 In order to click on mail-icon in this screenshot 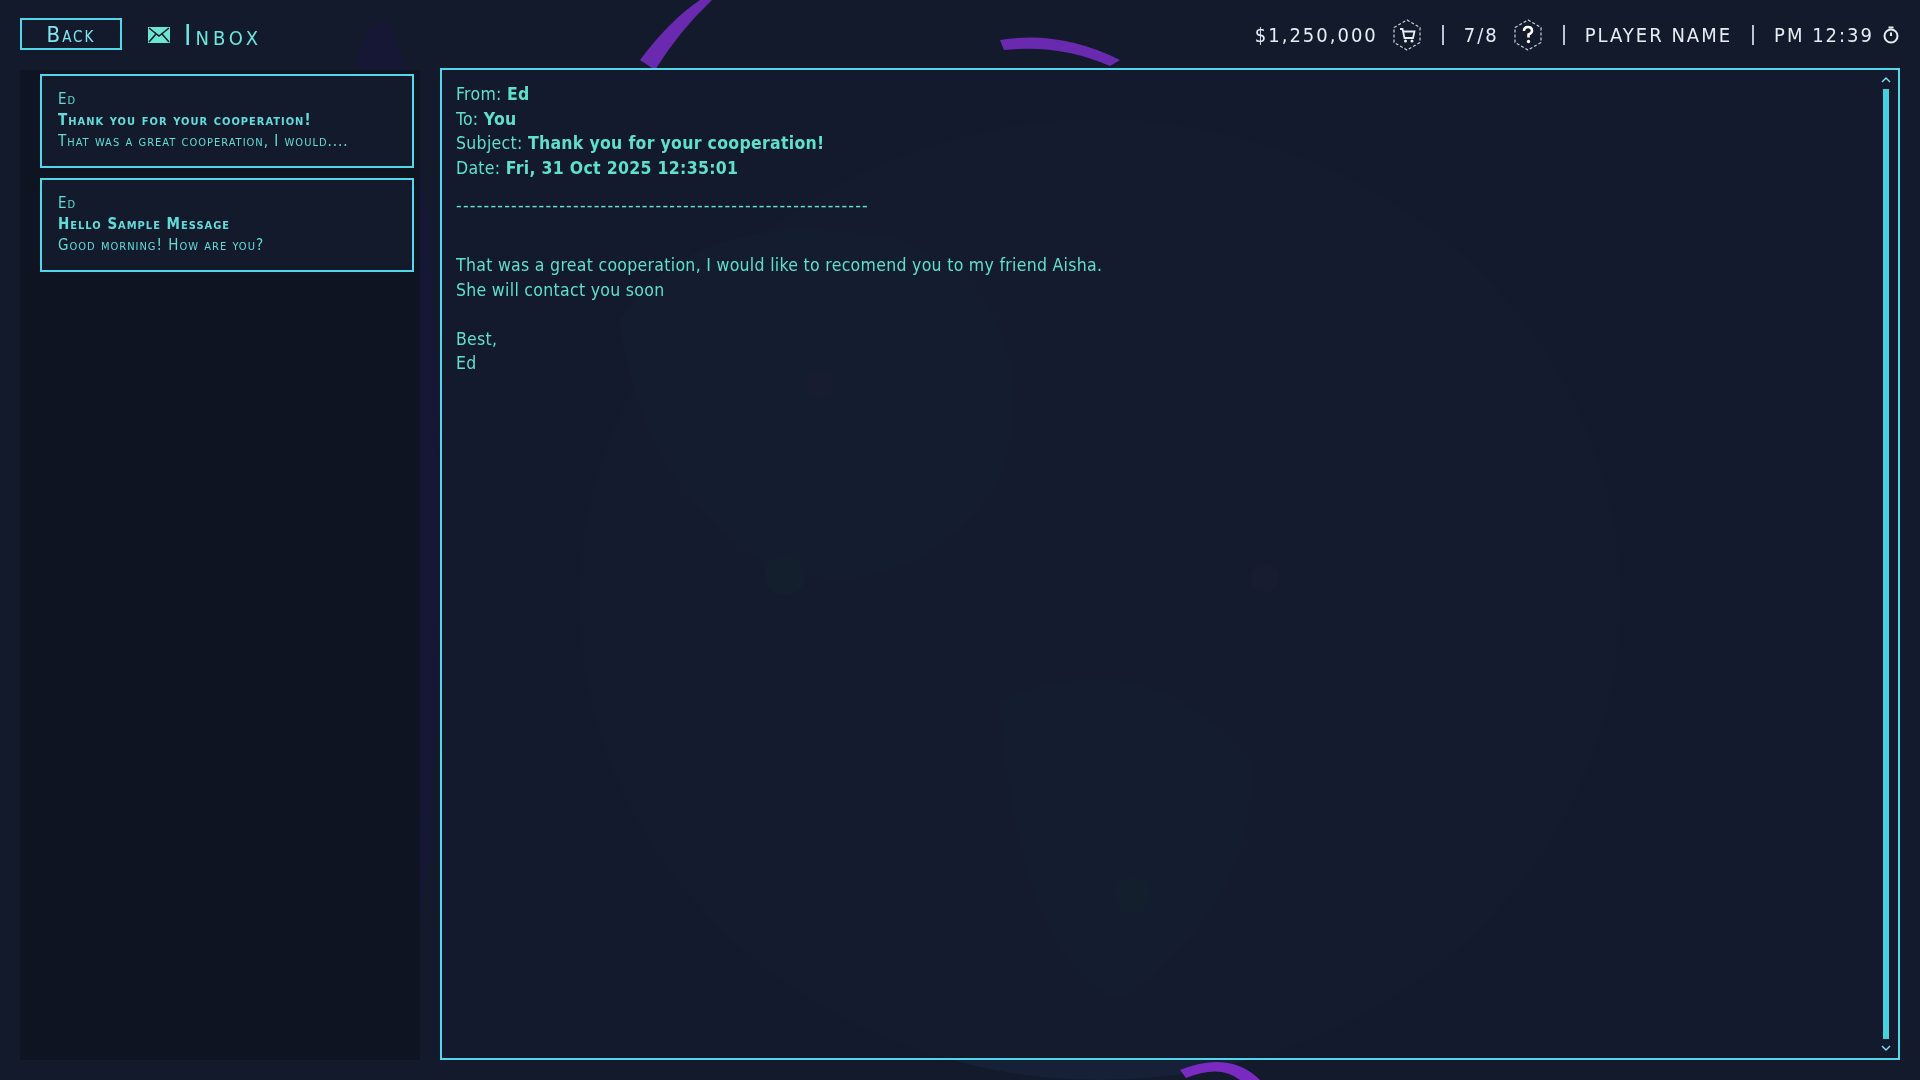, I will do `click(159, 35)`.